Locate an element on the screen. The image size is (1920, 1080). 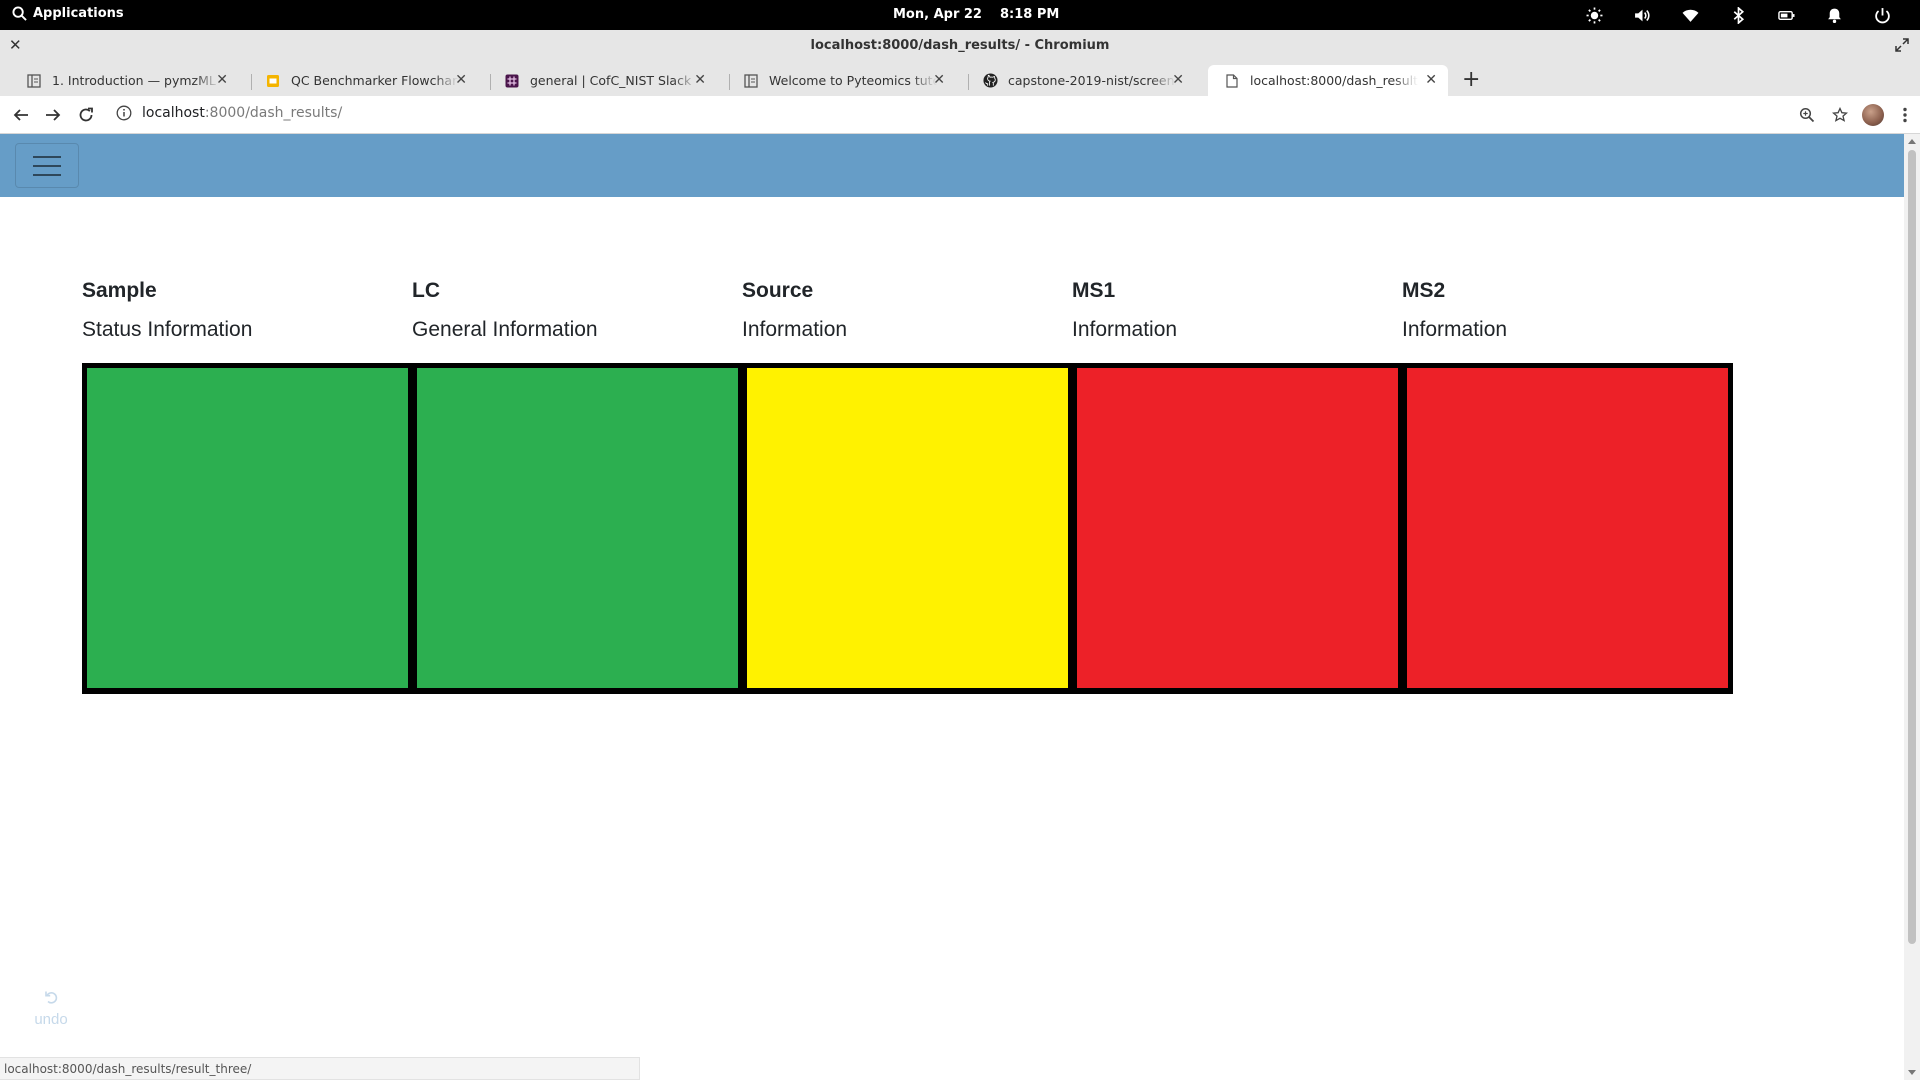
tab-slack: general | CofC_NIST Slack ✕ is located at coordinates (597, 80).